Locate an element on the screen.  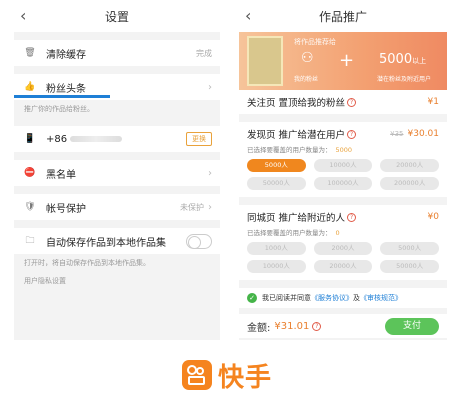
brand-name: 快手 is located at coordinates (245, 377).